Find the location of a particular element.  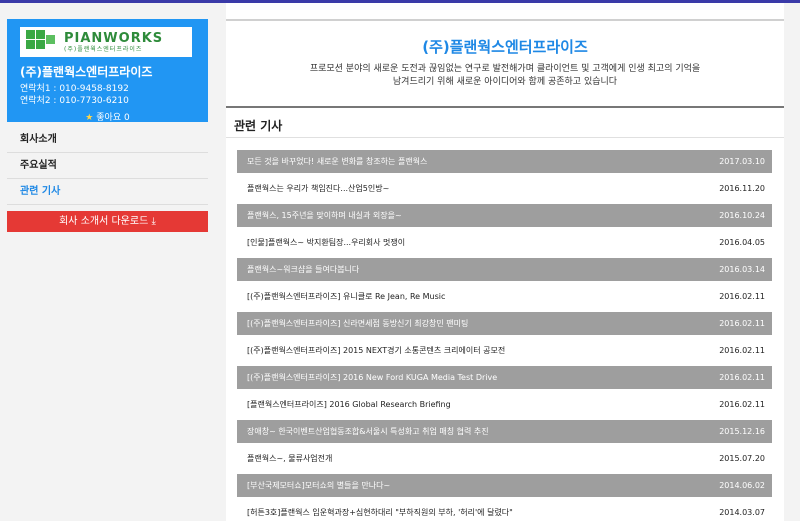

sidebar-menu: 회사소개 주요실적 관련 기사 is located at coordinates (107, 166).